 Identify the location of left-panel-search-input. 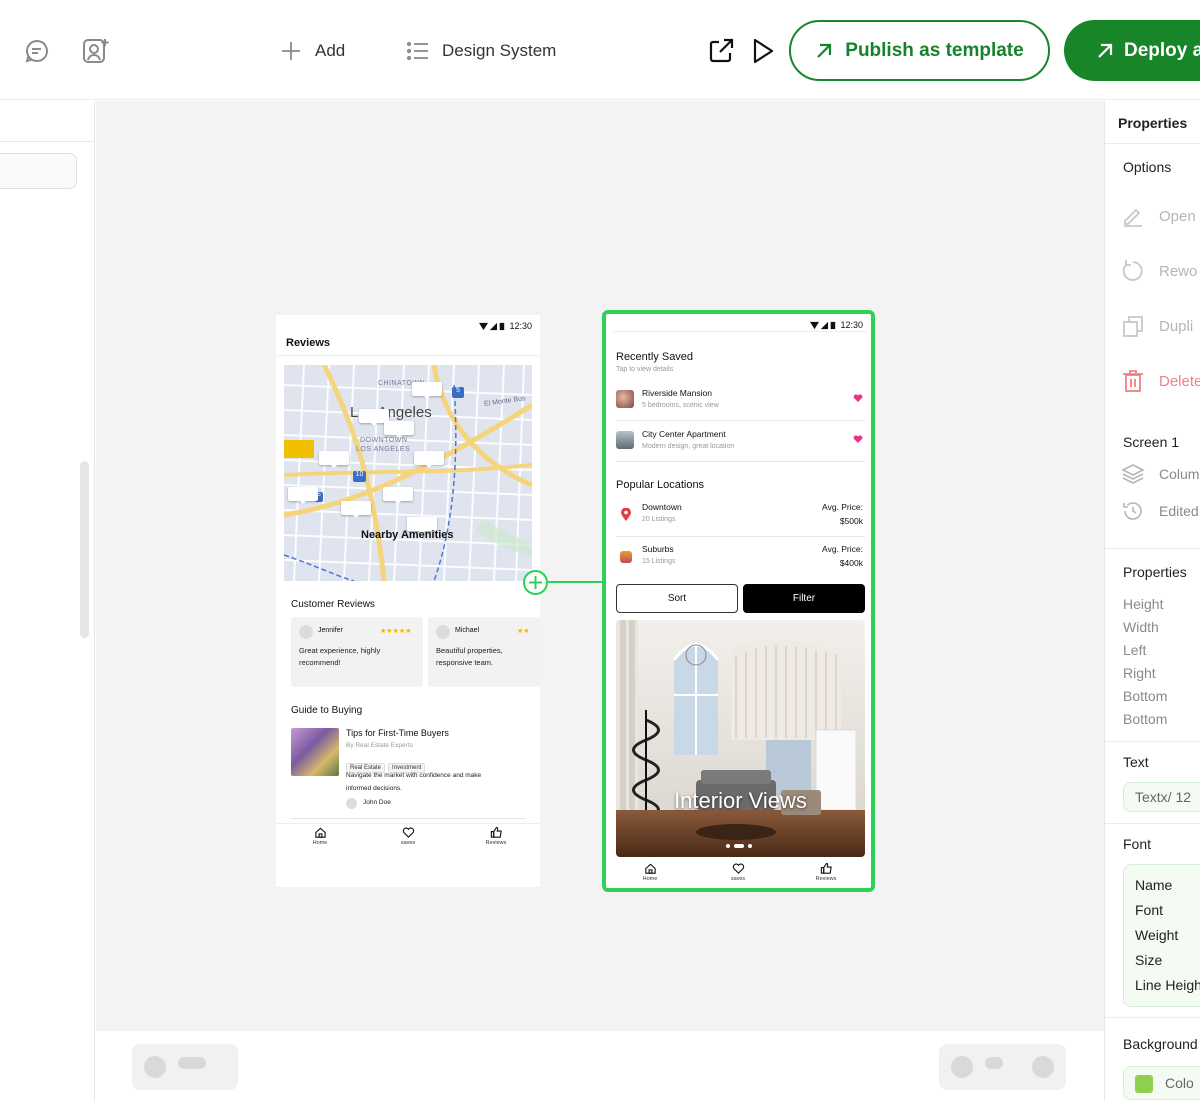
(38, 171).